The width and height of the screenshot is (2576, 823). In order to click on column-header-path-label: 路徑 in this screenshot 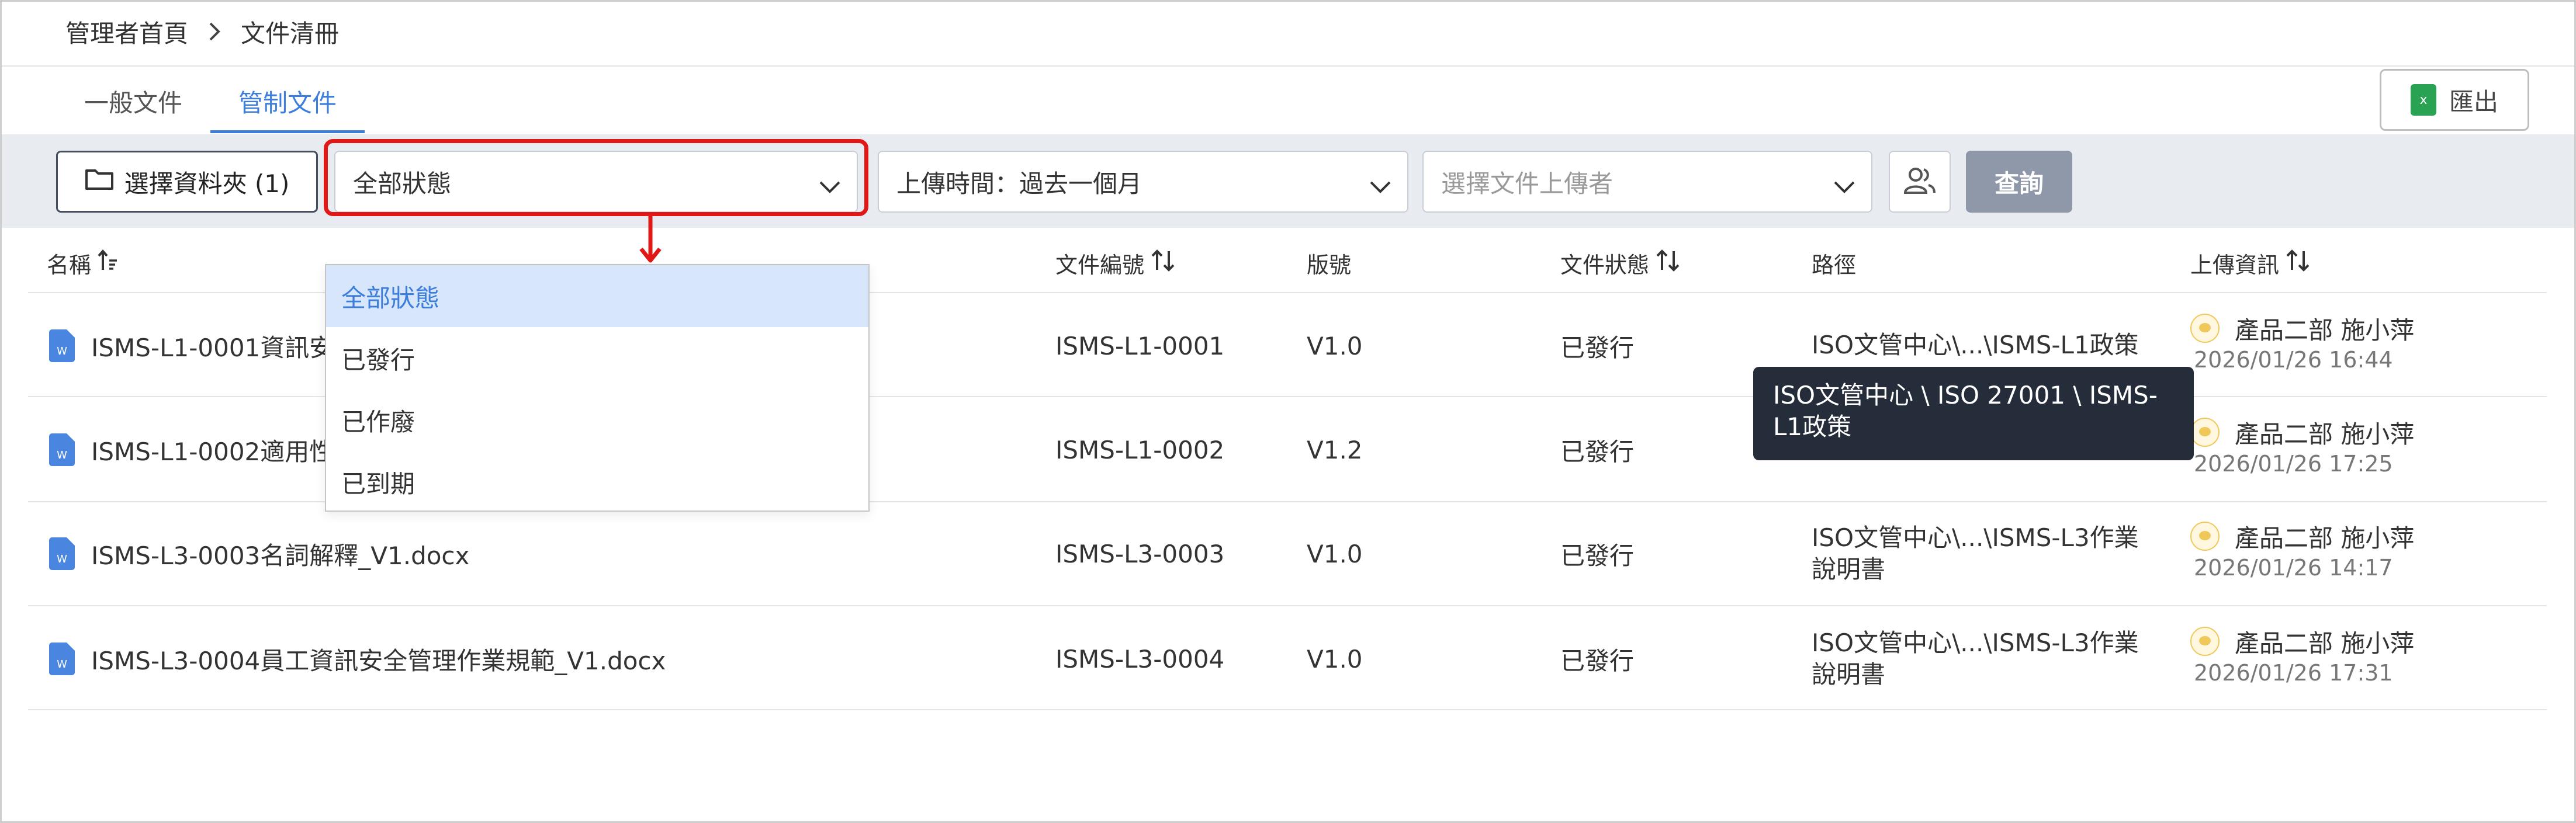, I will do `click(1835, 265)`.